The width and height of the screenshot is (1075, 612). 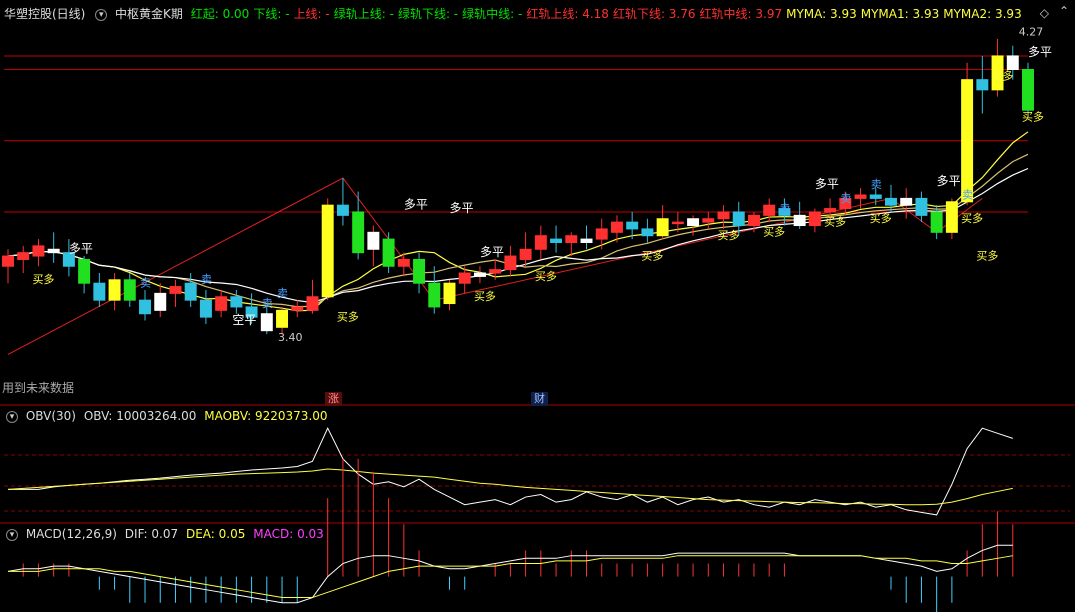 What do you see at coordinates (290, 337) in the screenshot?
I see `low-price-label: 3.40` at bounding box center [290, 337].